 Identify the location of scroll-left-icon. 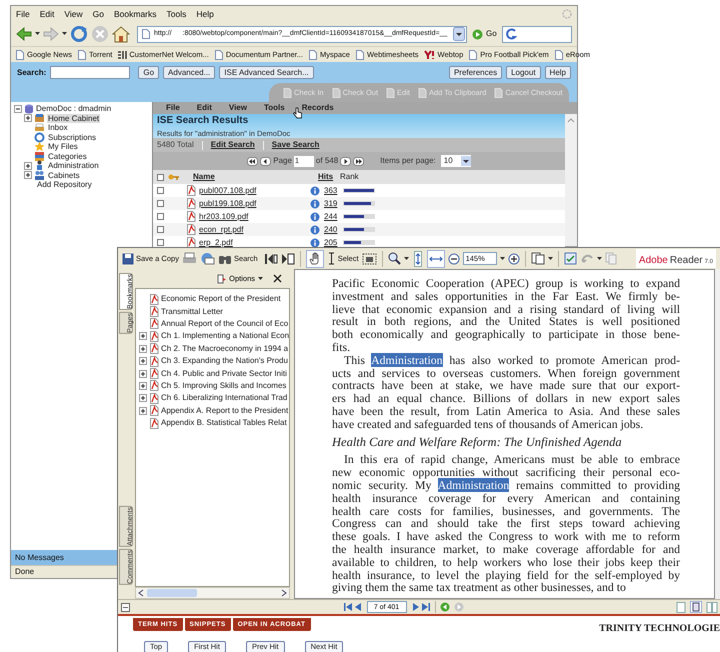
(141, 593).